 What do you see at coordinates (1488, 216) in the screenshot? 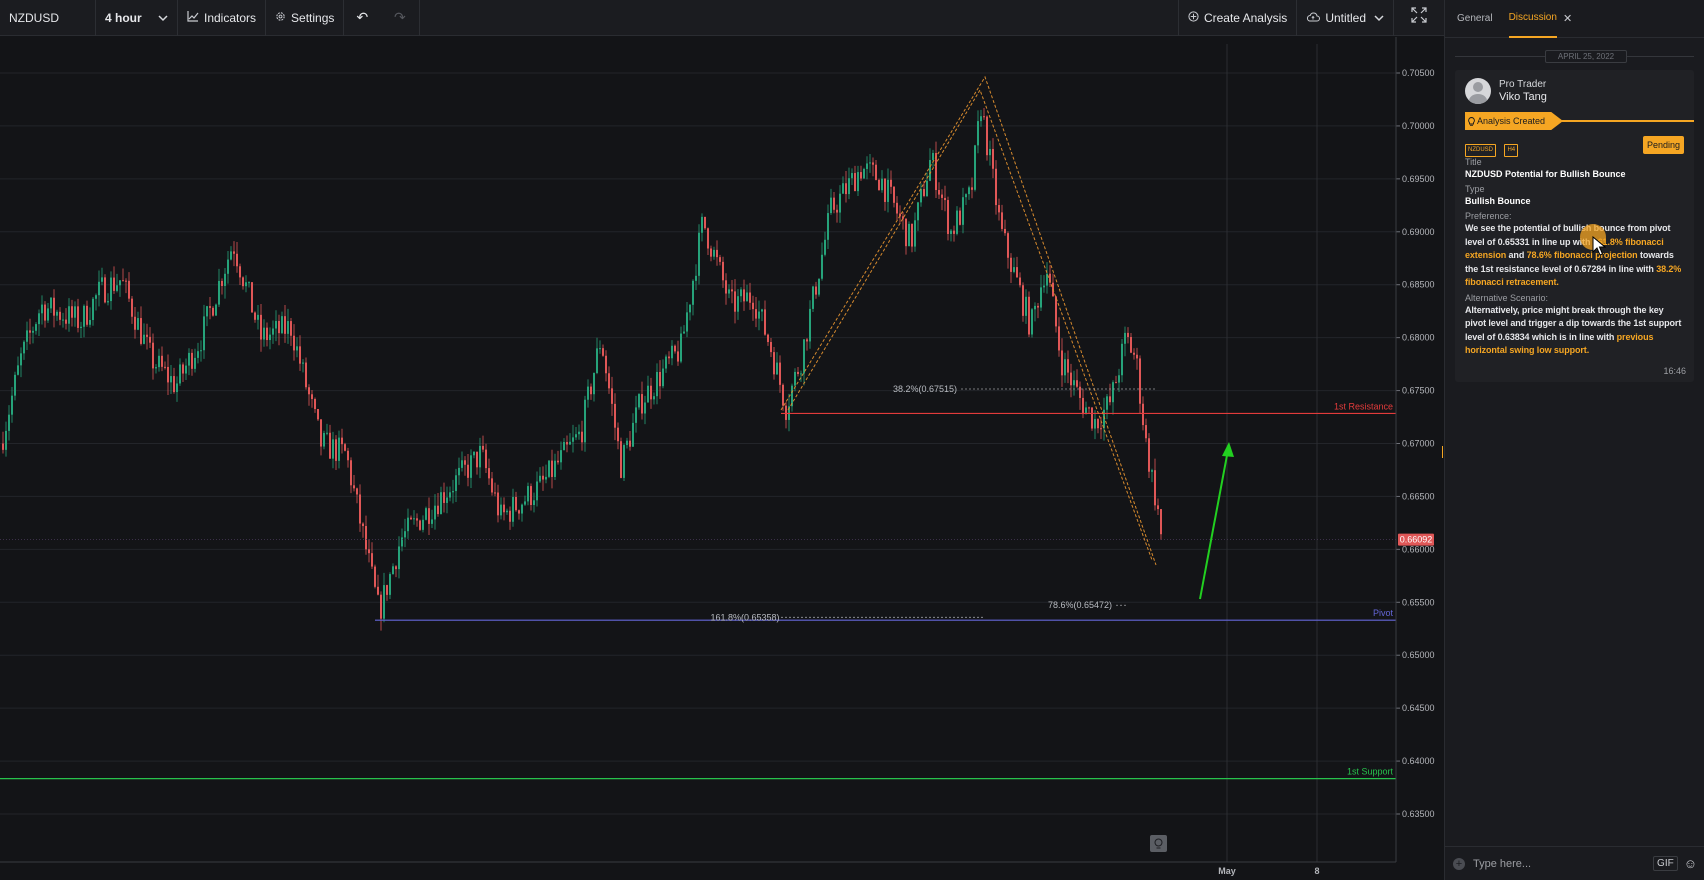
I see `preference-label: Preference:` at bounding box center [1488, 216].